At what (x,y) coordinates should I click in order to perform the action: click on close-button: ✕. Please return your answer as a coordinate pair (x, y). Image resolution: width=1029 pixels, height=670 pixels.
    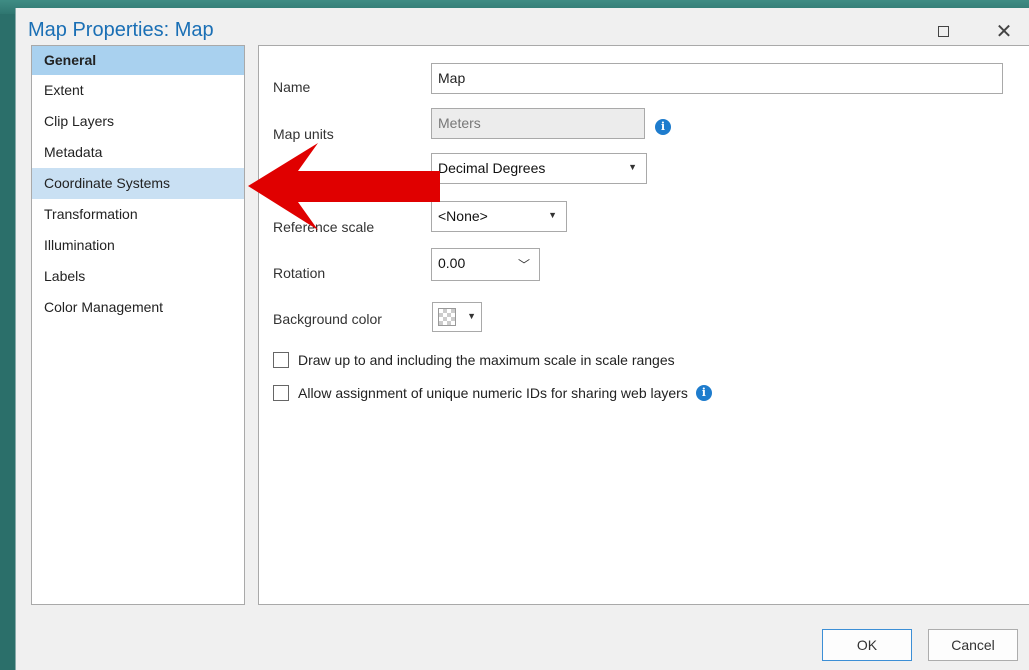
    Looking at the image, I should click on (1004, 31).